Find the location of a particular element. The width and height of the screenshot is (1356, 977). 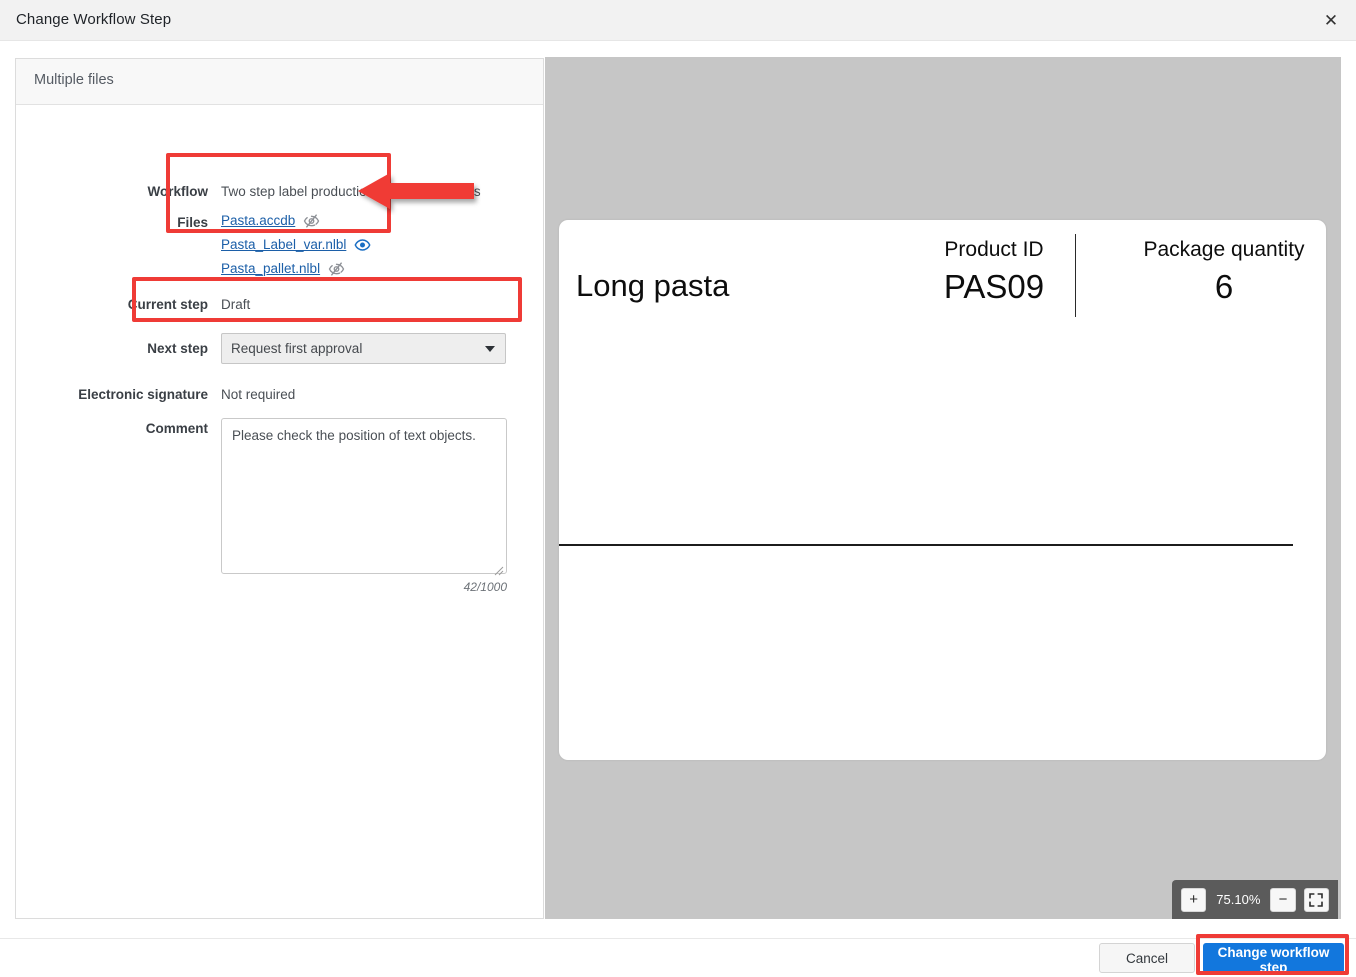

current-step-label: Current step is located at coordinates (167, 304).